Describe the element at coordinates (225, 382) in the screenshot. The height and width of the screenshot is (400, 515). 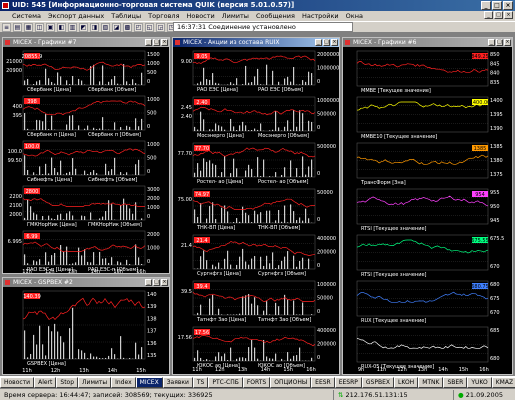
I see `tab-8: РТС-СПБ` at that location.